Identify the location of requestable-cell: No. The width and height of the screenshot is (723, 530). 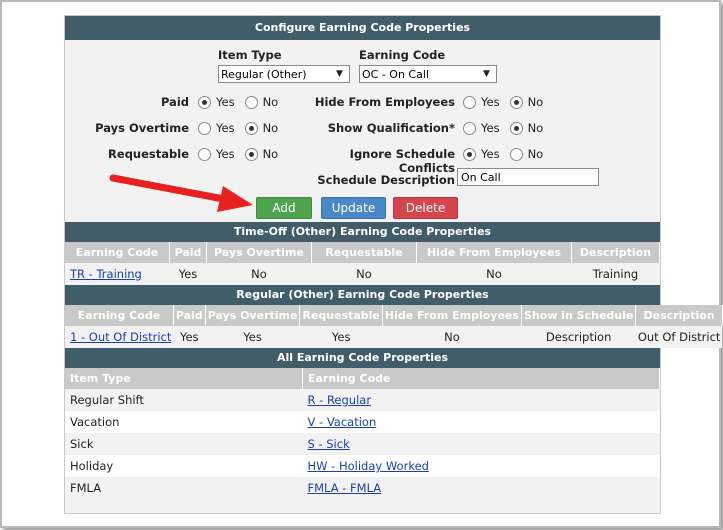
(364, 274).